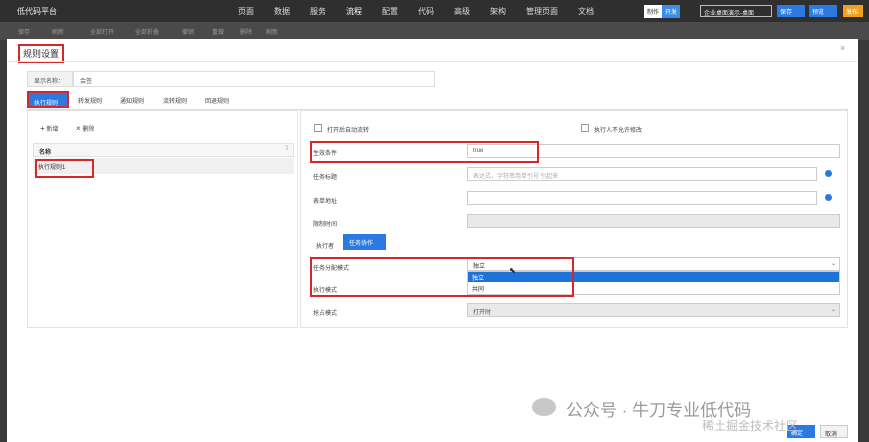 The width and height of the screenshot is (869, 442). What do you see at coordinates (45, 153) in the screenshot?
I see `col-name: 名称` at bounding box center [45, 153].